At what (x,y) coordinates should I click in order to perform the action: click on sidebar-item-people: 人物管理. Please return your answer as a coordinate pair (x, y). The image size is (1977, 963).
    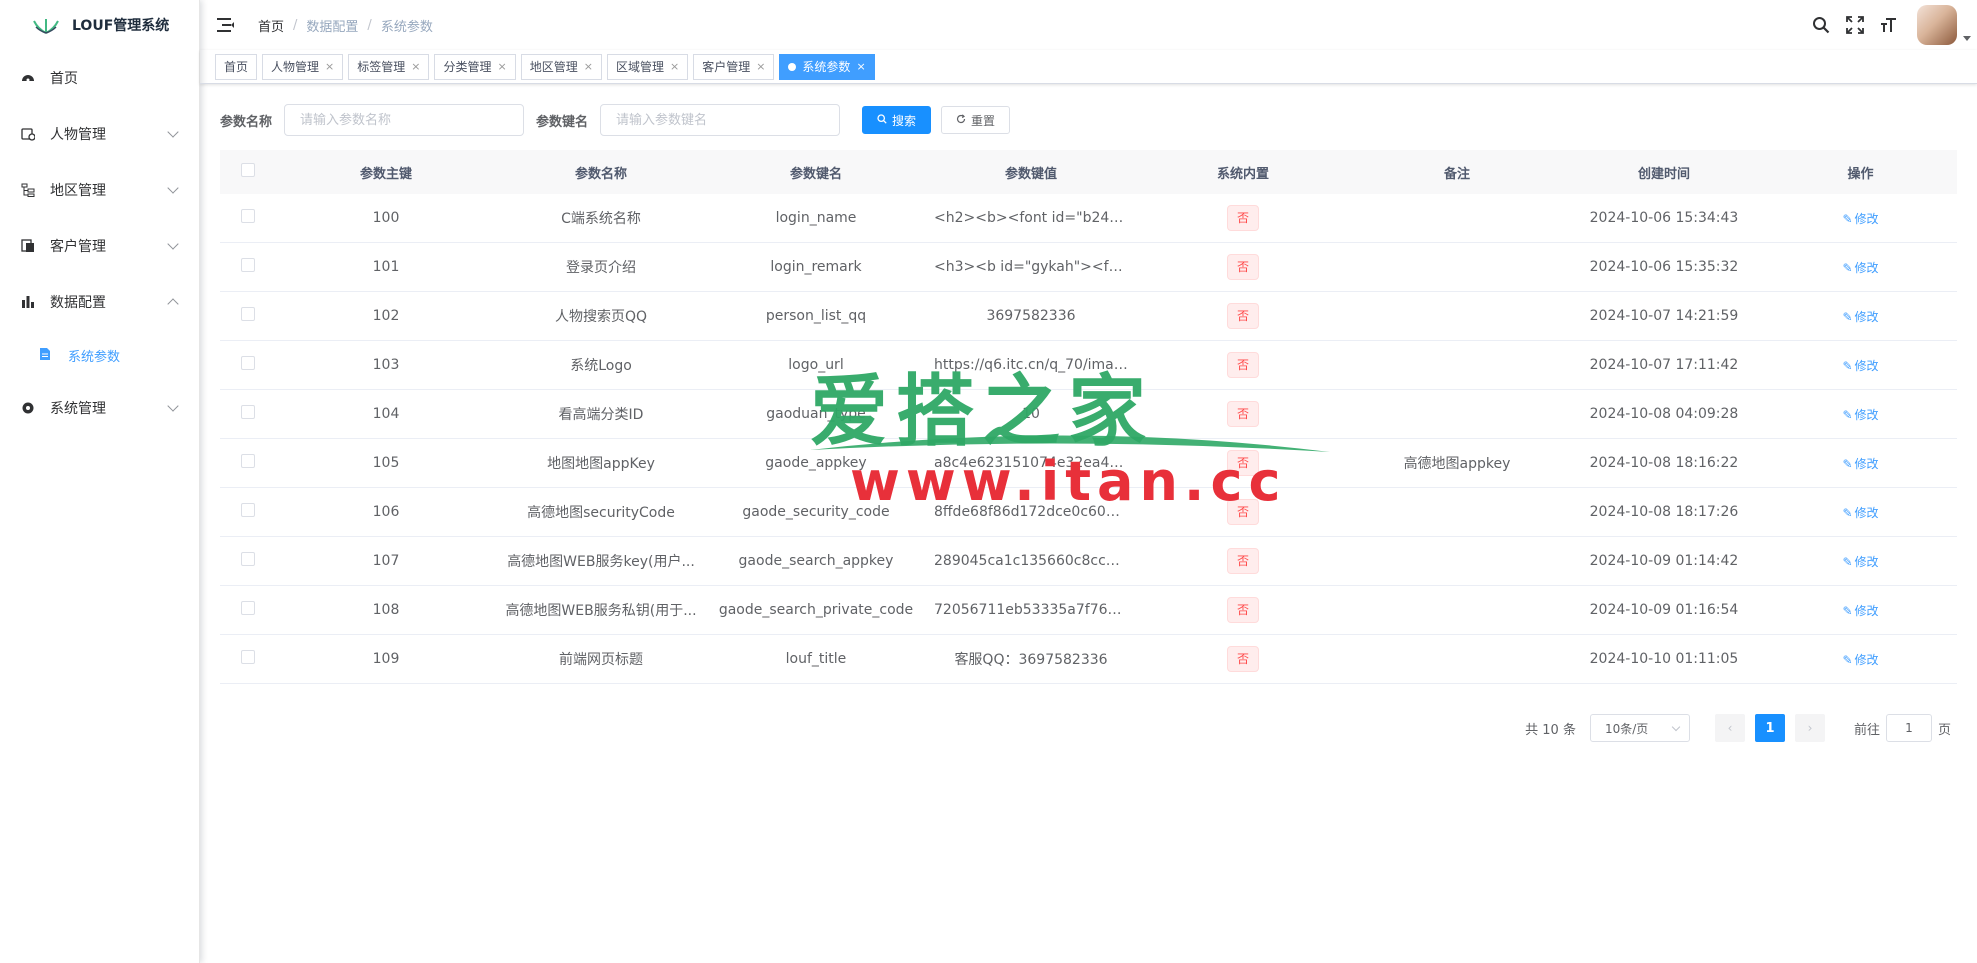
    Looking at the image, I should click on (99, 134).